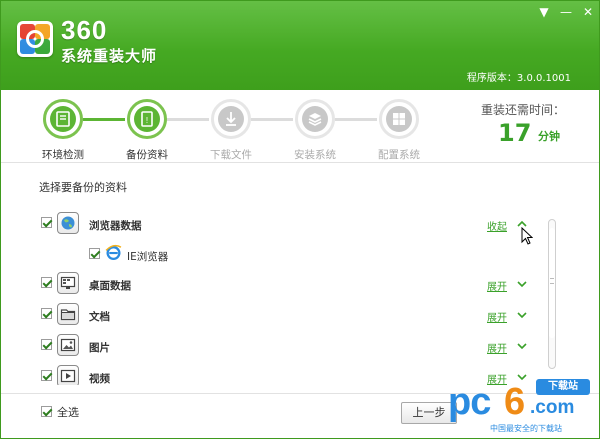 This screenshot has width=600, height=439. What do you see at coordinates (526, 428) in the screenshot?
I see `watermark-subtitle: 中国最安全的下载站` at bounding box center [526, 428].